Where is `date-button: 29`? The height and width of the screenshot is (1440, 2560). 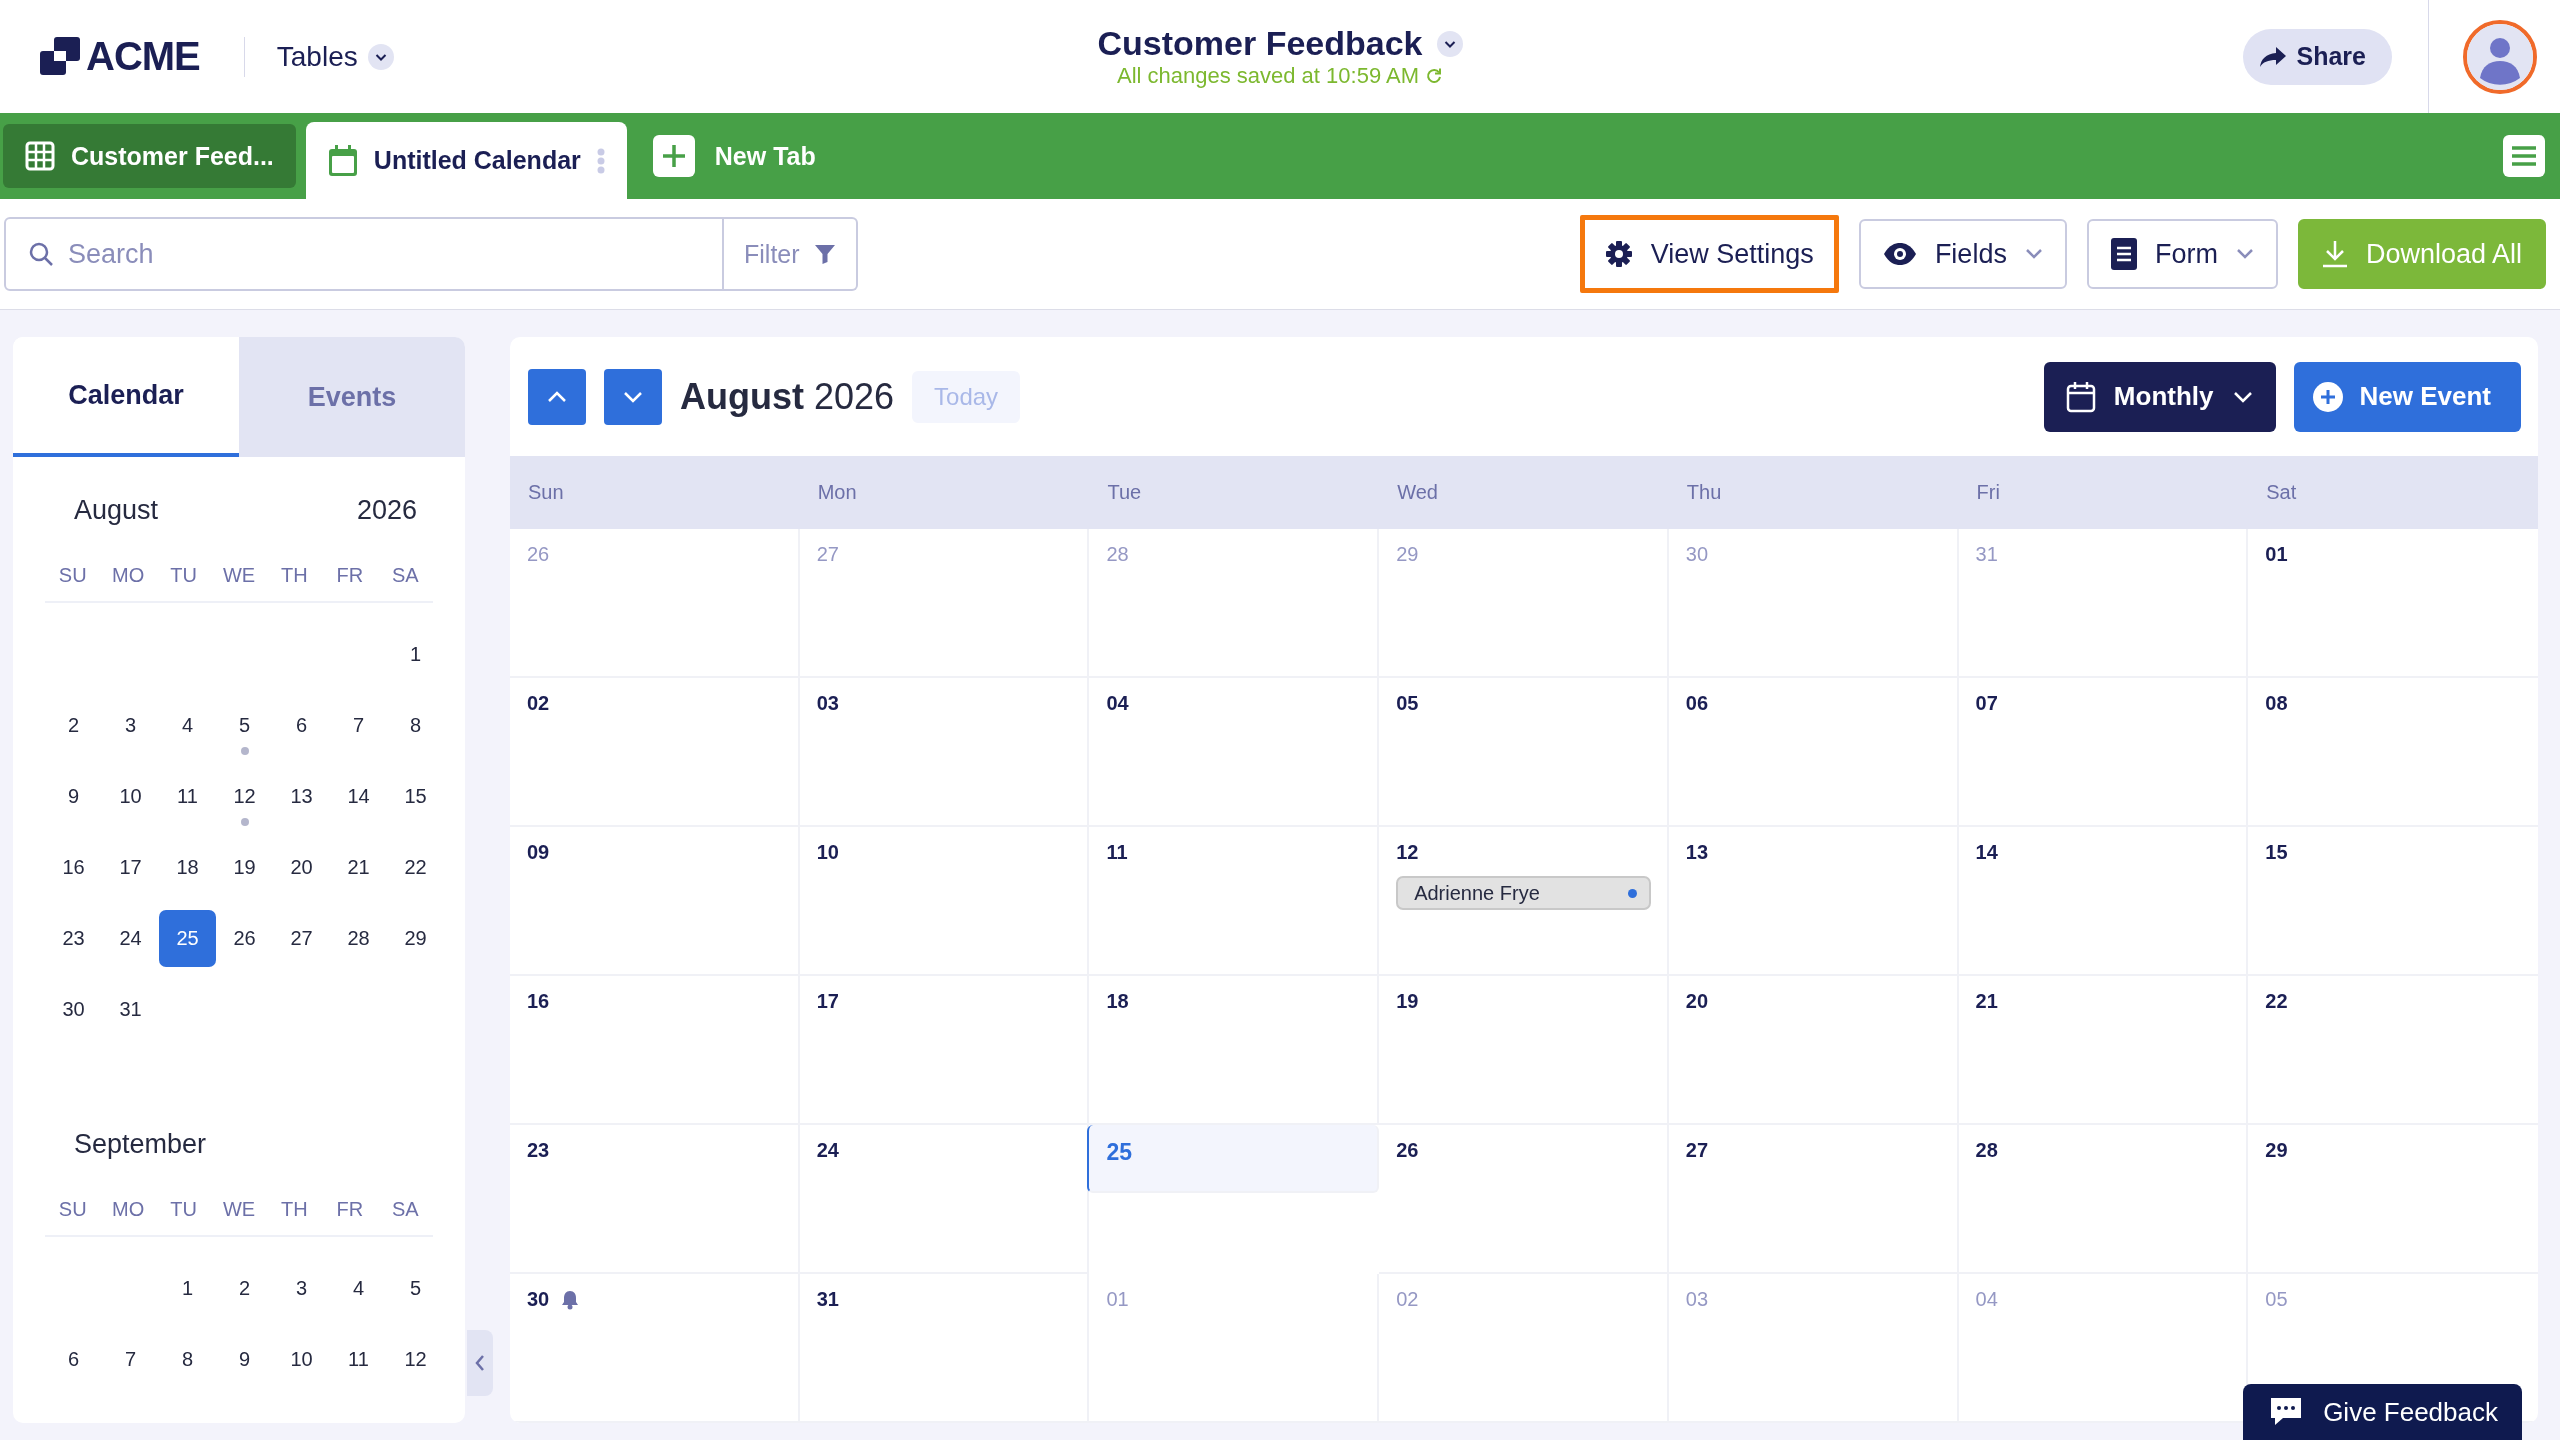
date-button: 29 is located at coordinates (415, 938).